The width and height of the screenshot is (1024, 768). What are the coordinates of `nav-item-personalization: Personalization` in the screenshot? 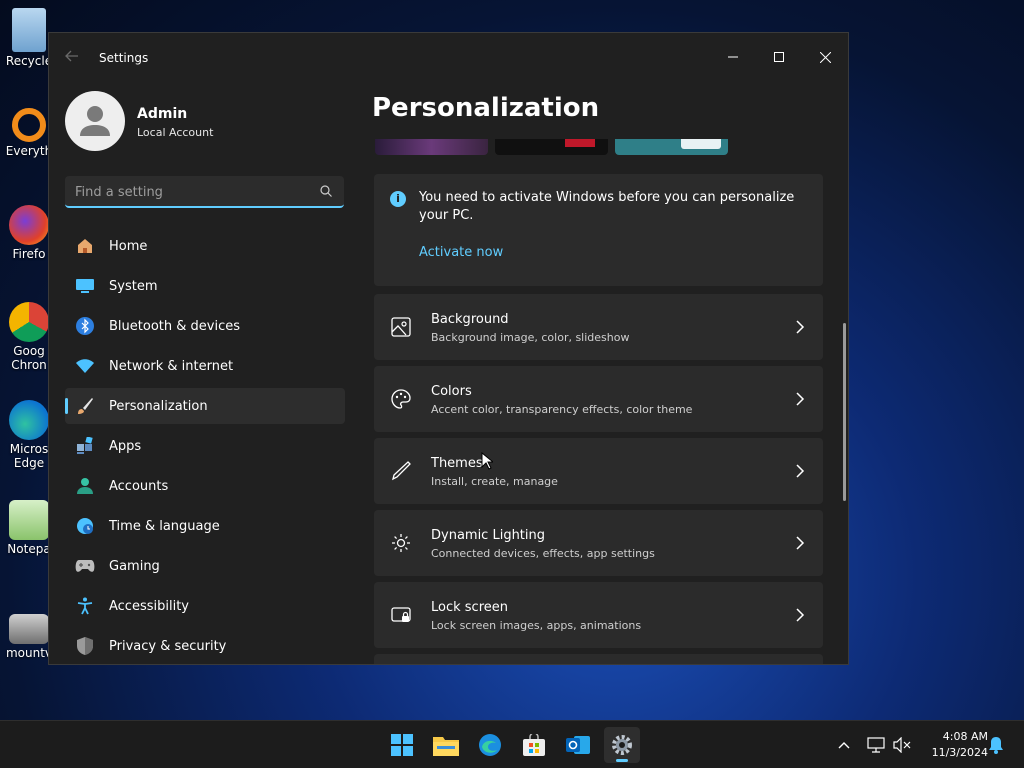 It's located at (205, 406).